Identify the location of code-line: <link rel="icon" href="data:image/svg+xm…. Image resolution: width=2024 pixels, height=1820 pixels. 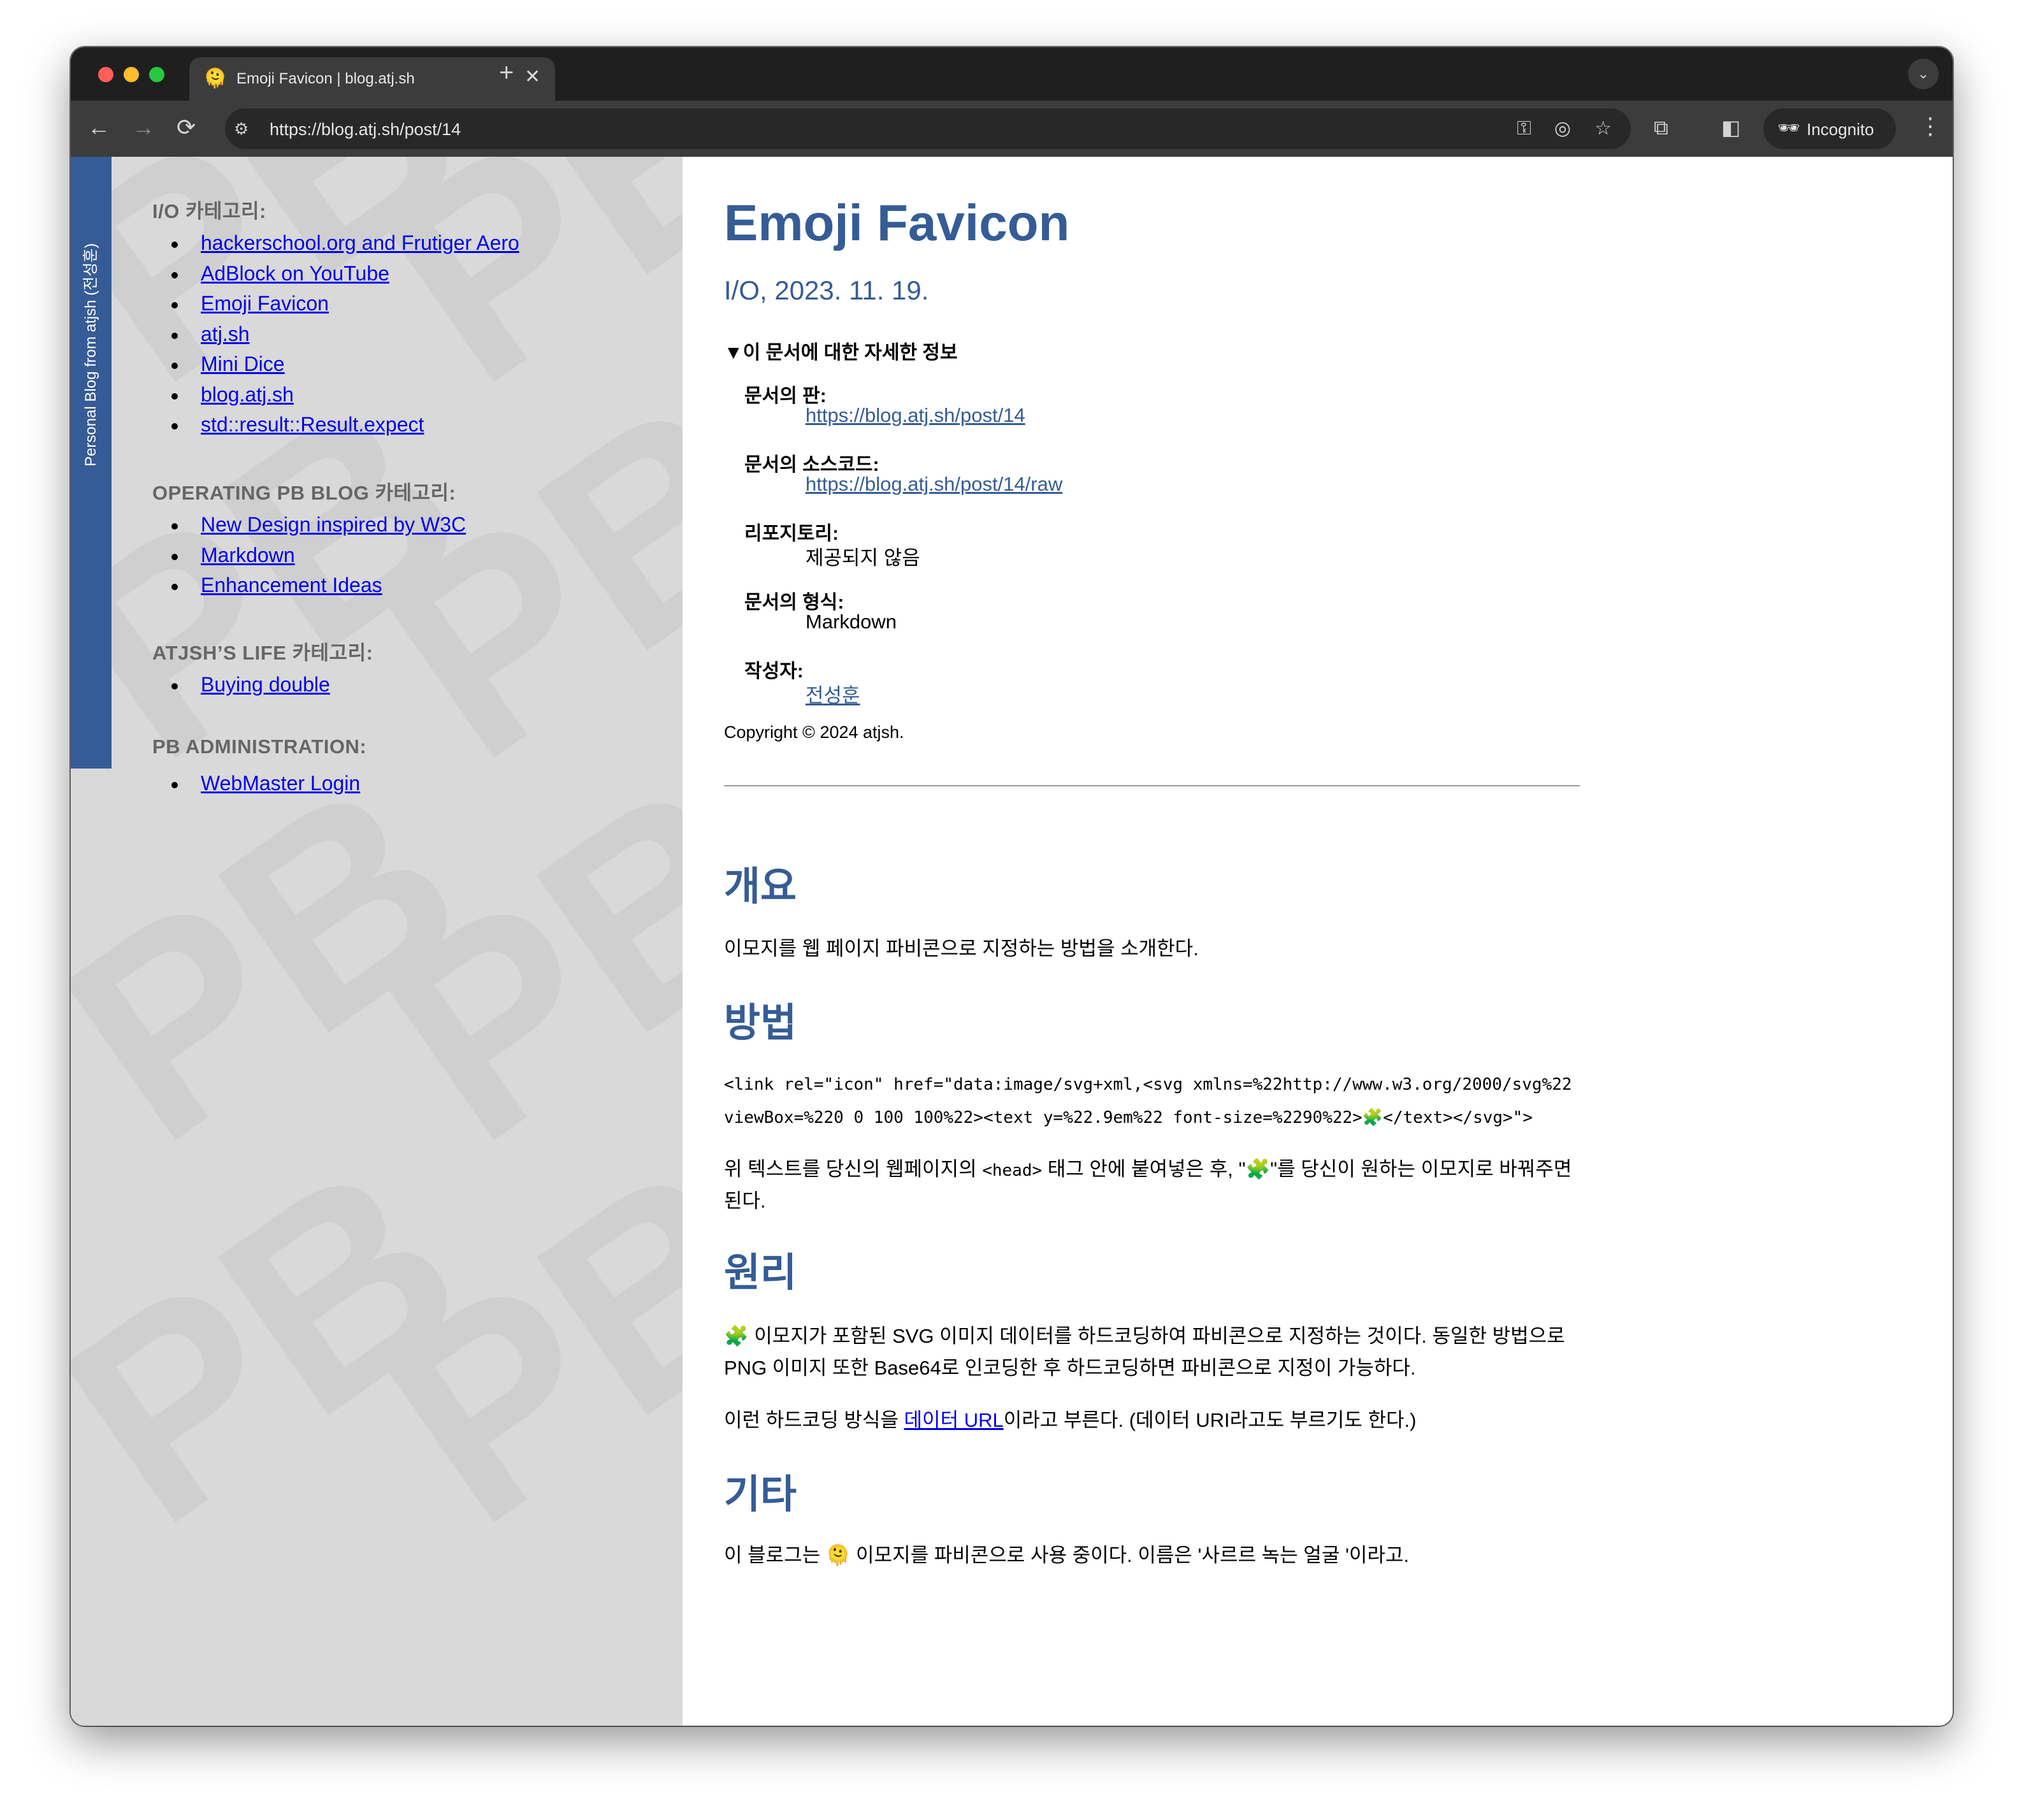
(1148, 1084).